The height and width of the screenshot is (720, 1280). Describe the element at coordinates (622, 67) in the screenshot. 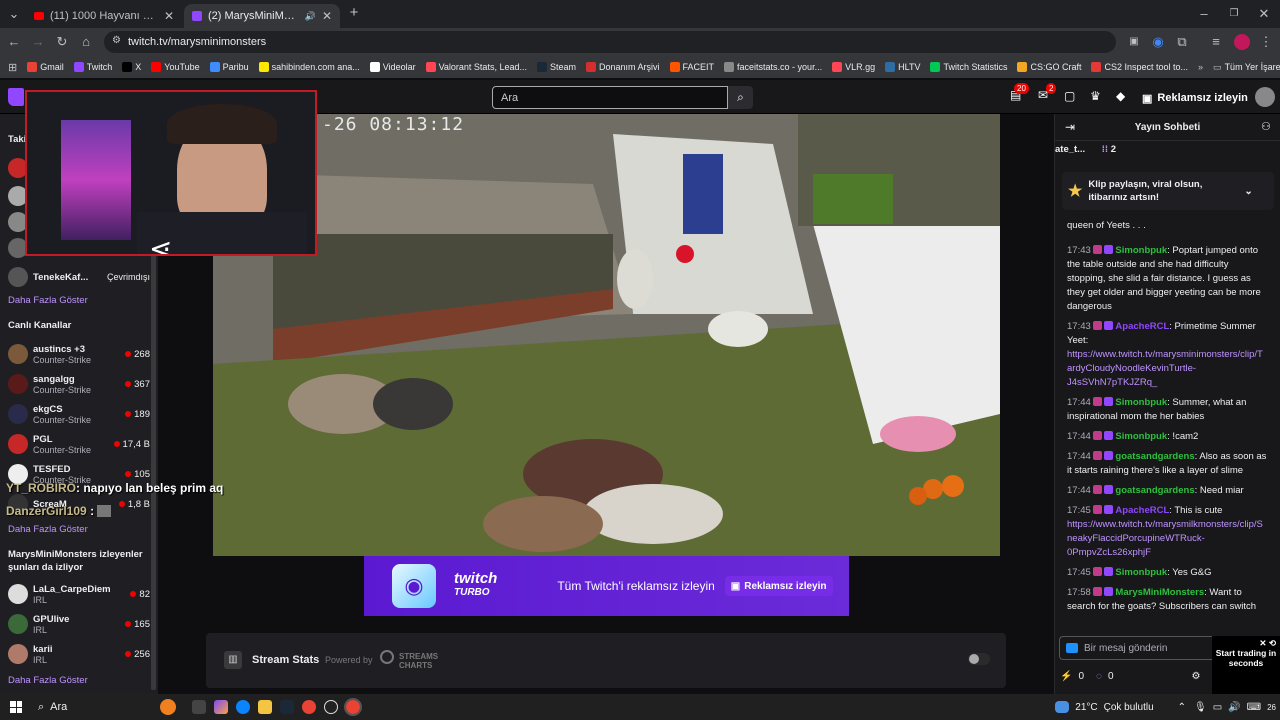

I see `bookmark-item: Donanım Arşivi` at that location.